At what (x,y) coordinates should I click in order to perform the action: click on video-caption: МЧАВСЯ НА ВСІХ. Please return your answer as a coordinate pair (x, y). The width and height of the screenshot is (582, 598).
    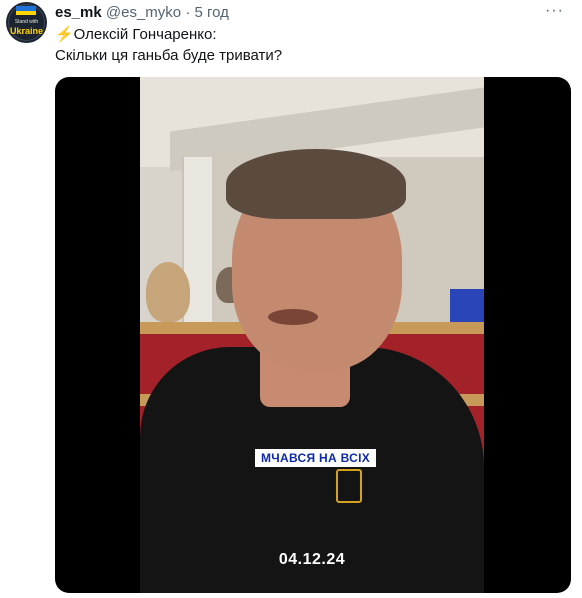
    Looking at the image, I should click on (316, 458).